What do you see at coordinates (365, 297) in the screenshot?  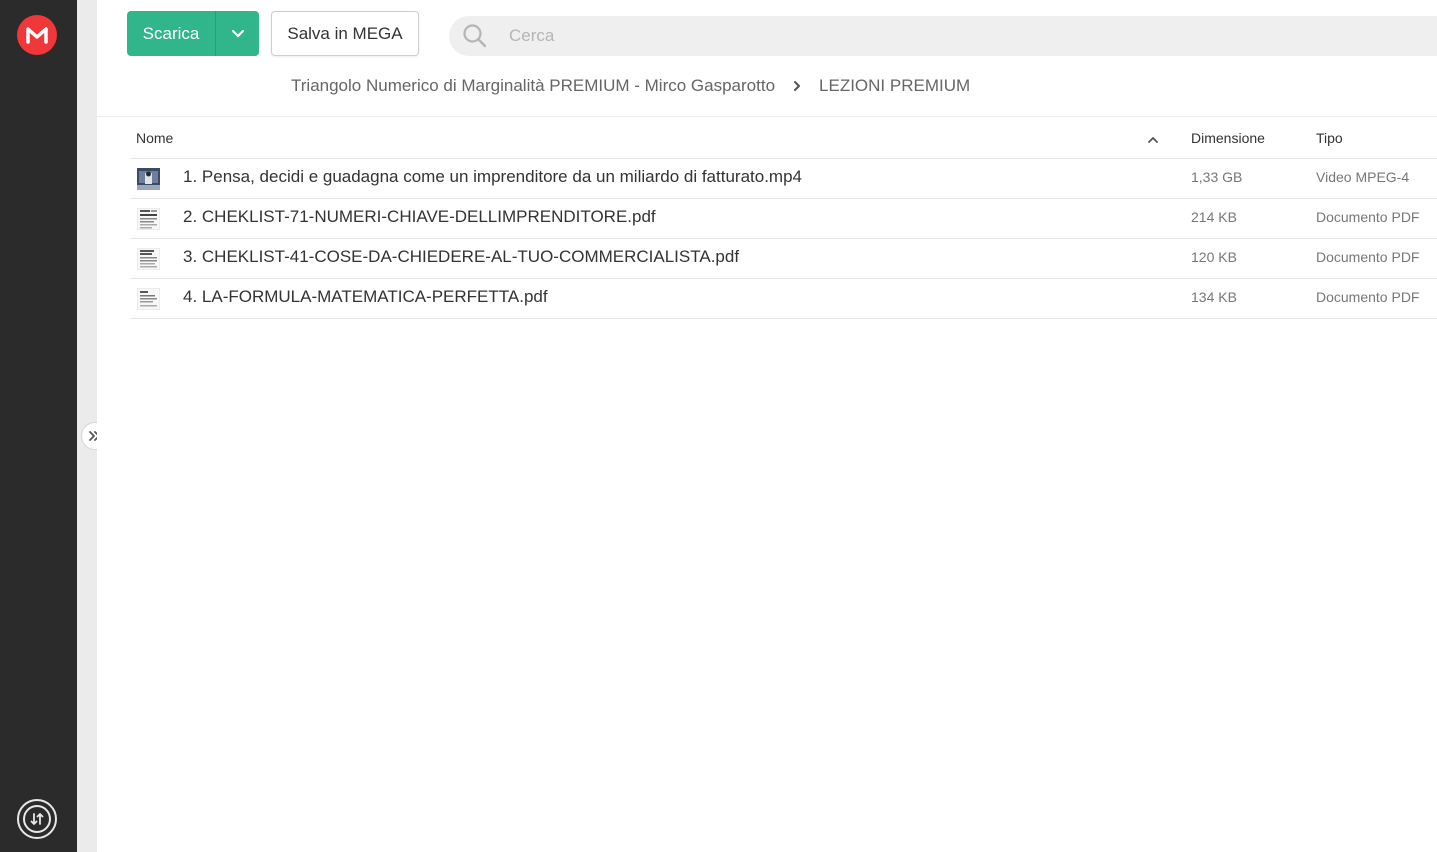 I see `file-name: 4. LA-FORMULA-MATEMATICA-PERFETTA.pdf` at bounding box center [365, 297].